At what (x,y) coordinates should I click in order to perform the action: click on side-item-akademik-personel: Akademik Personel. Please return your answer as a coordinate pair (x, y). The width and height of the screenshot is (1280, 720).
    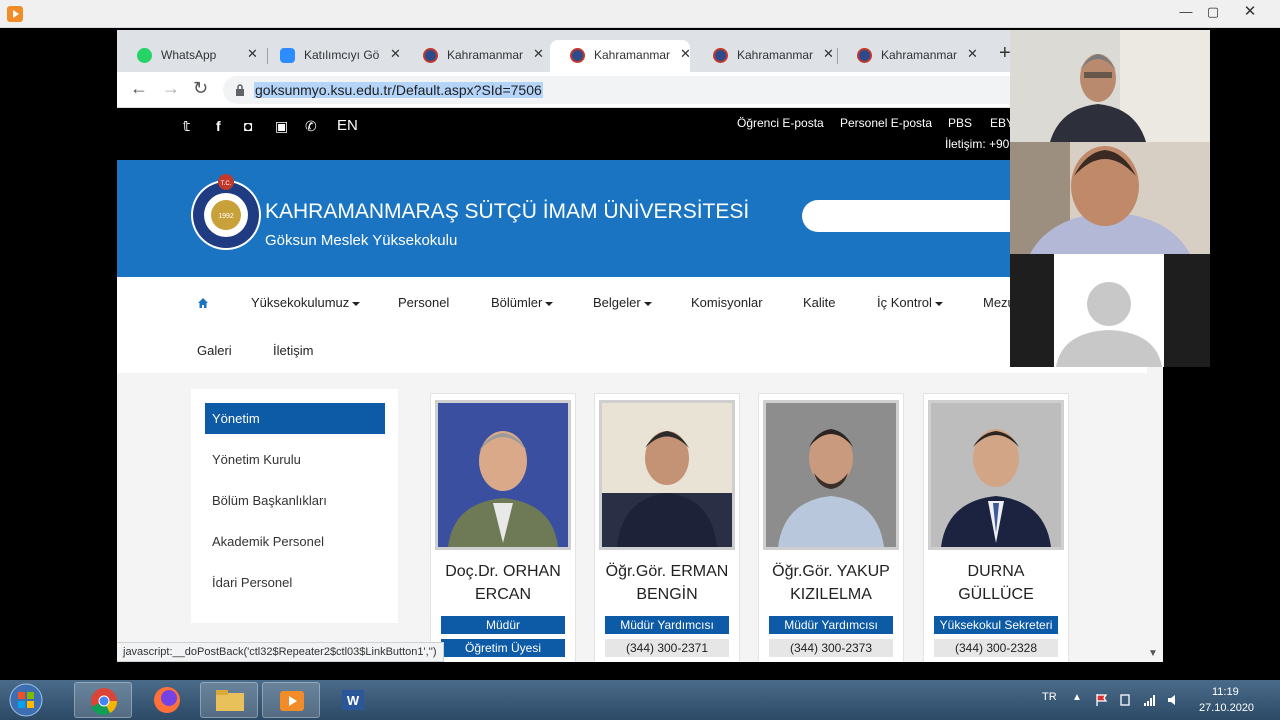
    Looking at the image, I should click on (295, 541).